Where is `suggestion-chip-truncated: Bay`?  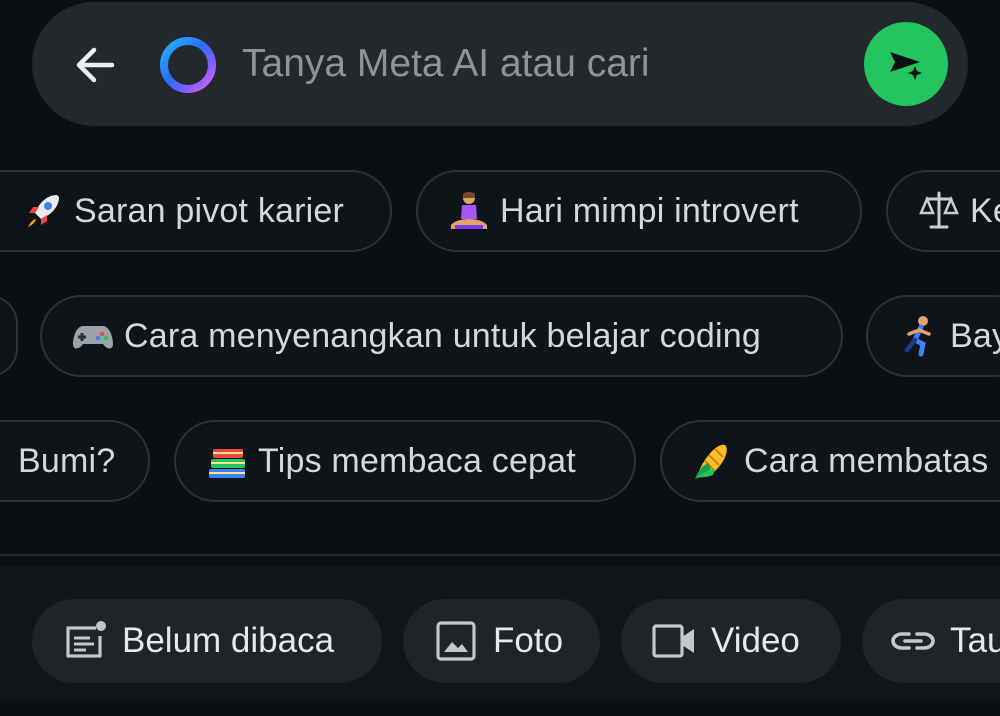
suggestion-chip-truncated: Bay is located at coordinates (933, 336).